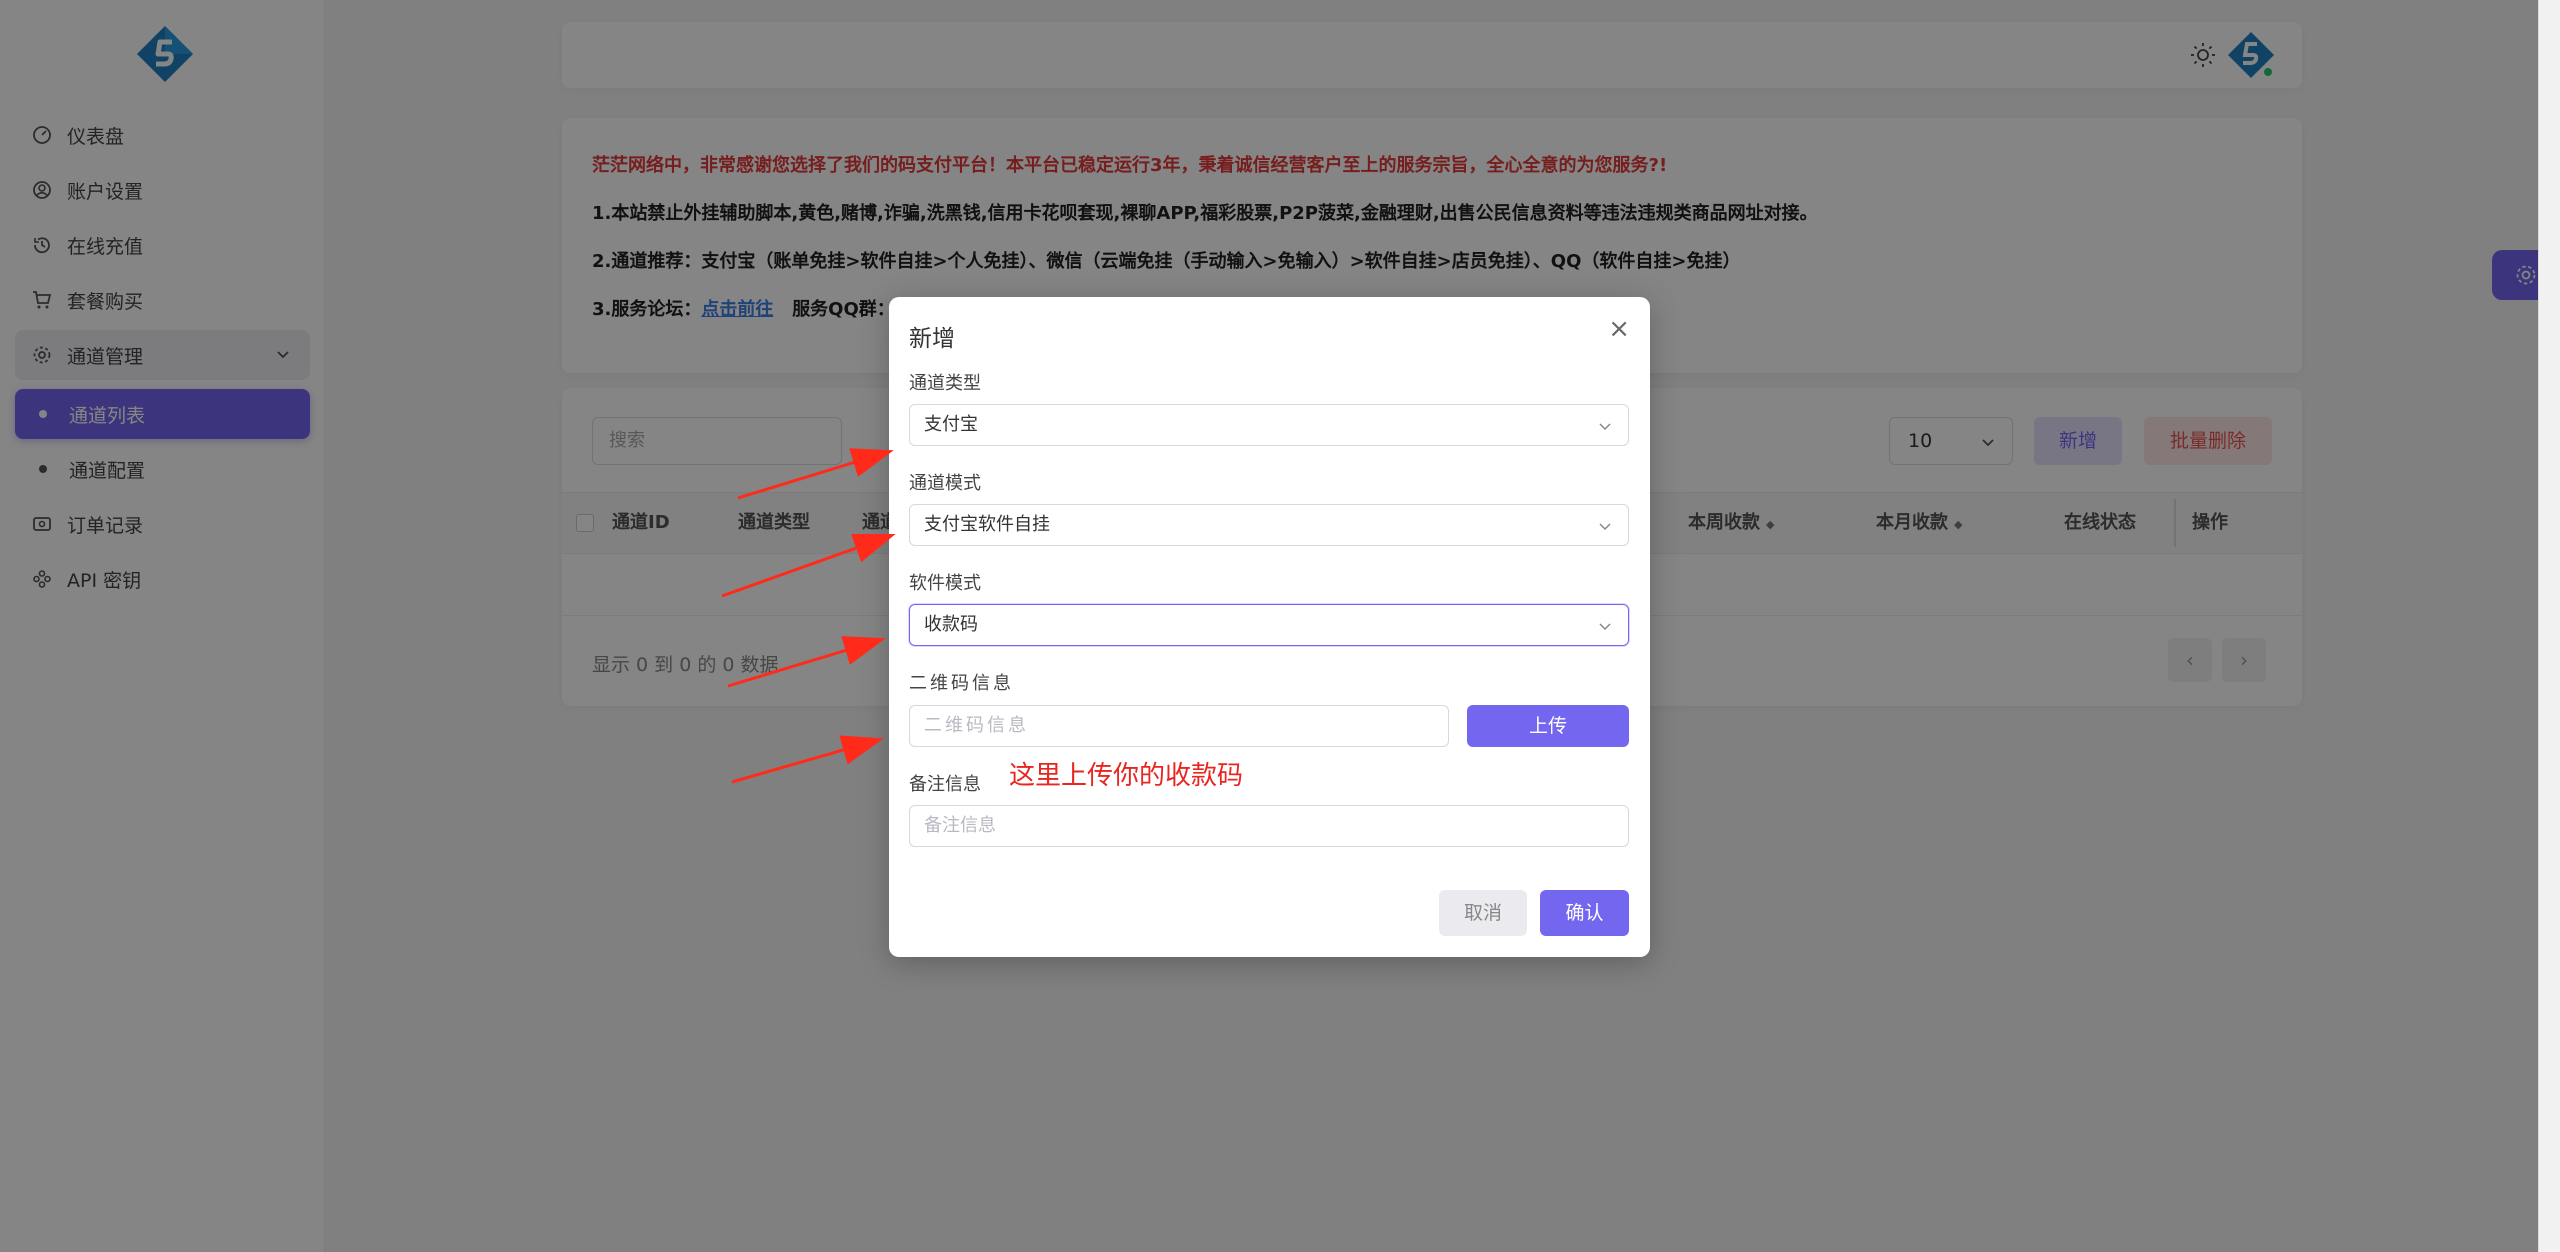 This screenshot has height=1252, width=2560. I want to click on modal-title: 新增, so click(932, 339).